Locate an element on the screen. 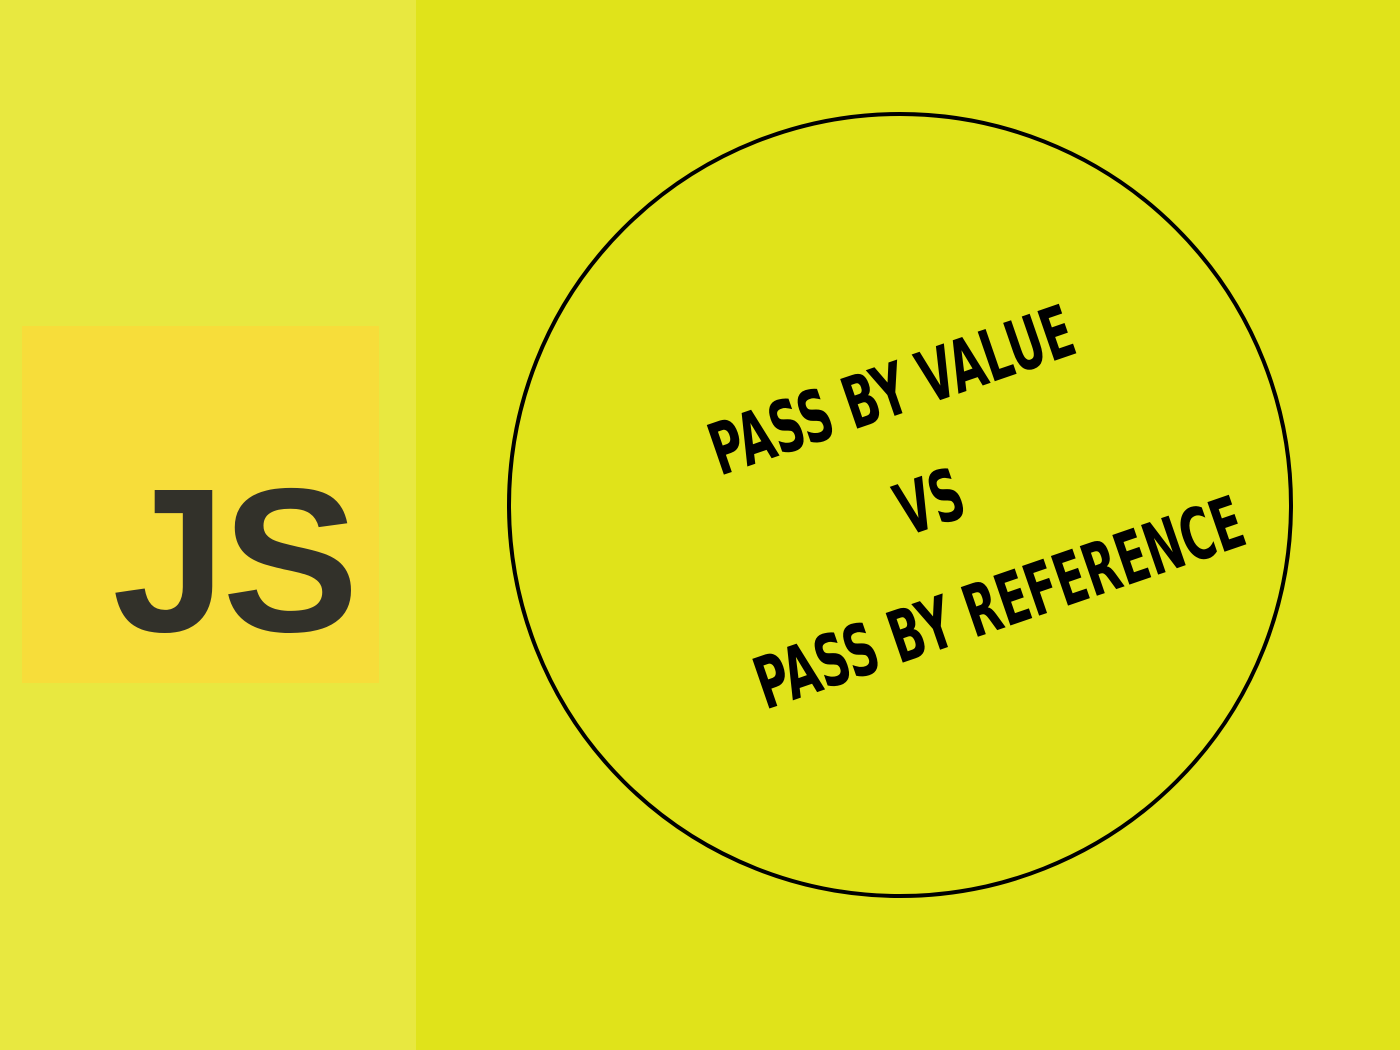  javascript-logo: JS is located at coordinates (200, 504).